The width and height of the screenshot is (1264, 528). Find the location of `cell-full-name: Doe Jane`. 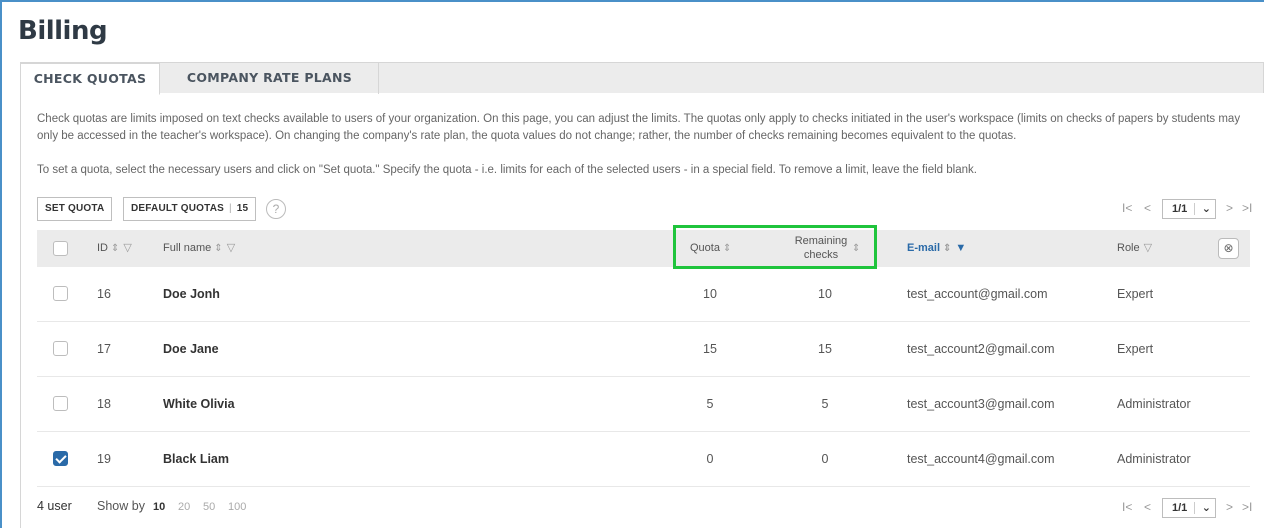

cell-full-name: Doe Jane is located at coordinates (191, 349).